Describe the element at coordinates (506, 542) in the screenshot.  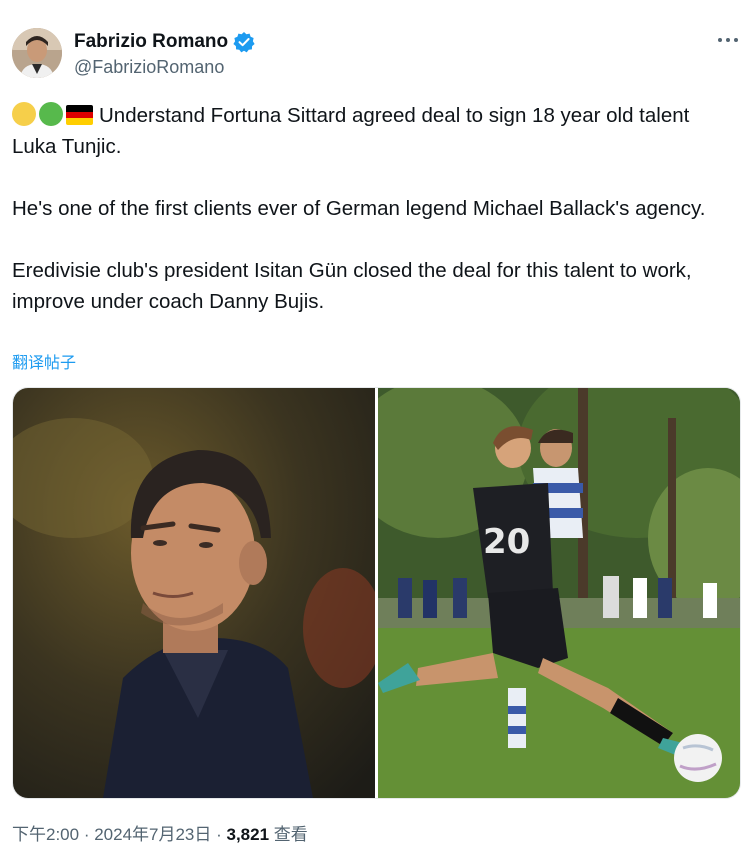
I see `svg-text: 20` at that location.